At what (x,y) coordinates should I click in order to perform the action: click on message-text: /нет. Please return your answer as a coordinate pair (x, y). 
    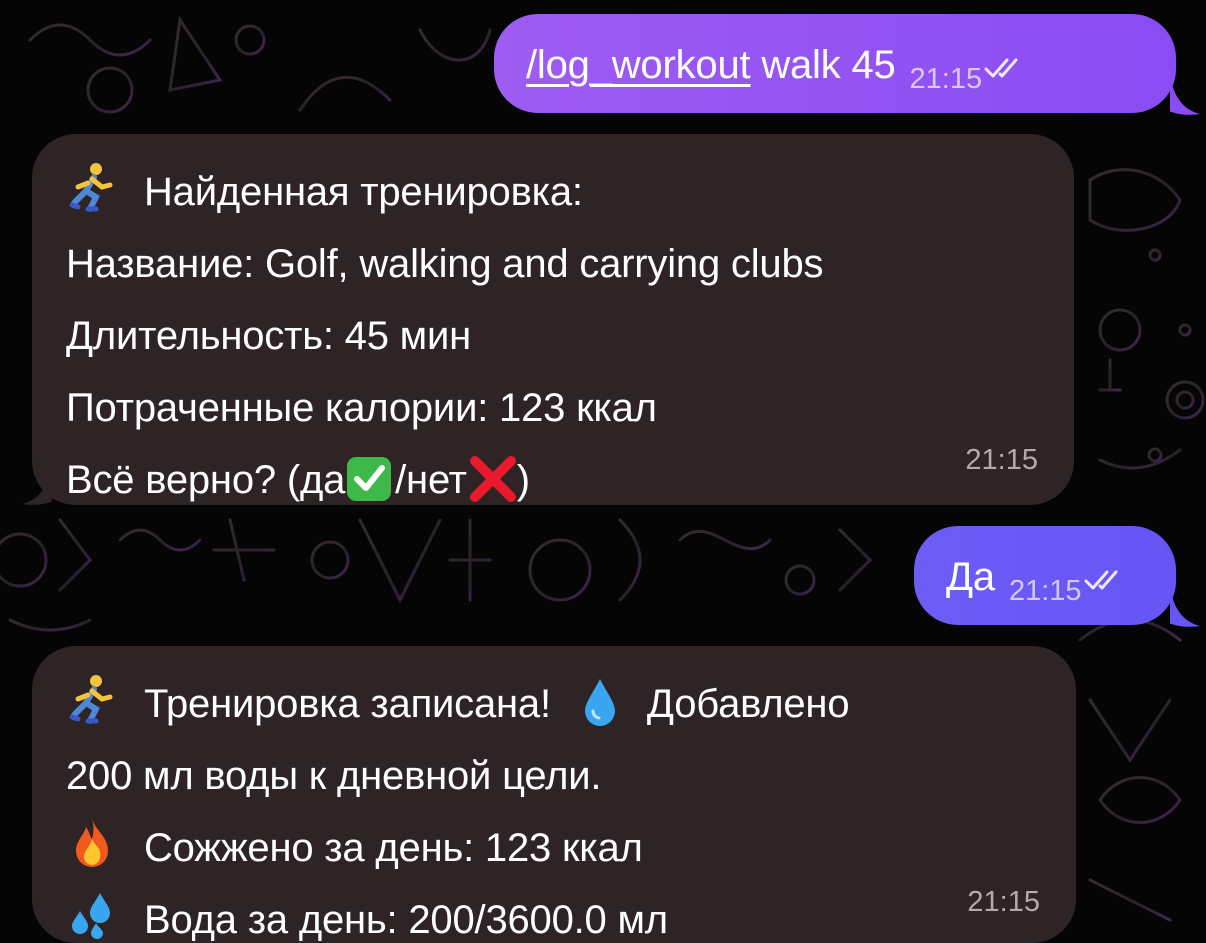
    Looking at the image, I should click on (431, 480).